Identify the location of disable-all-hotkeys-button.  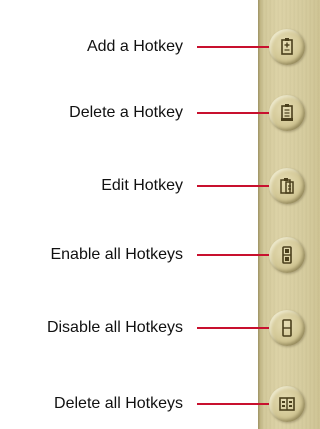
(287, 328).